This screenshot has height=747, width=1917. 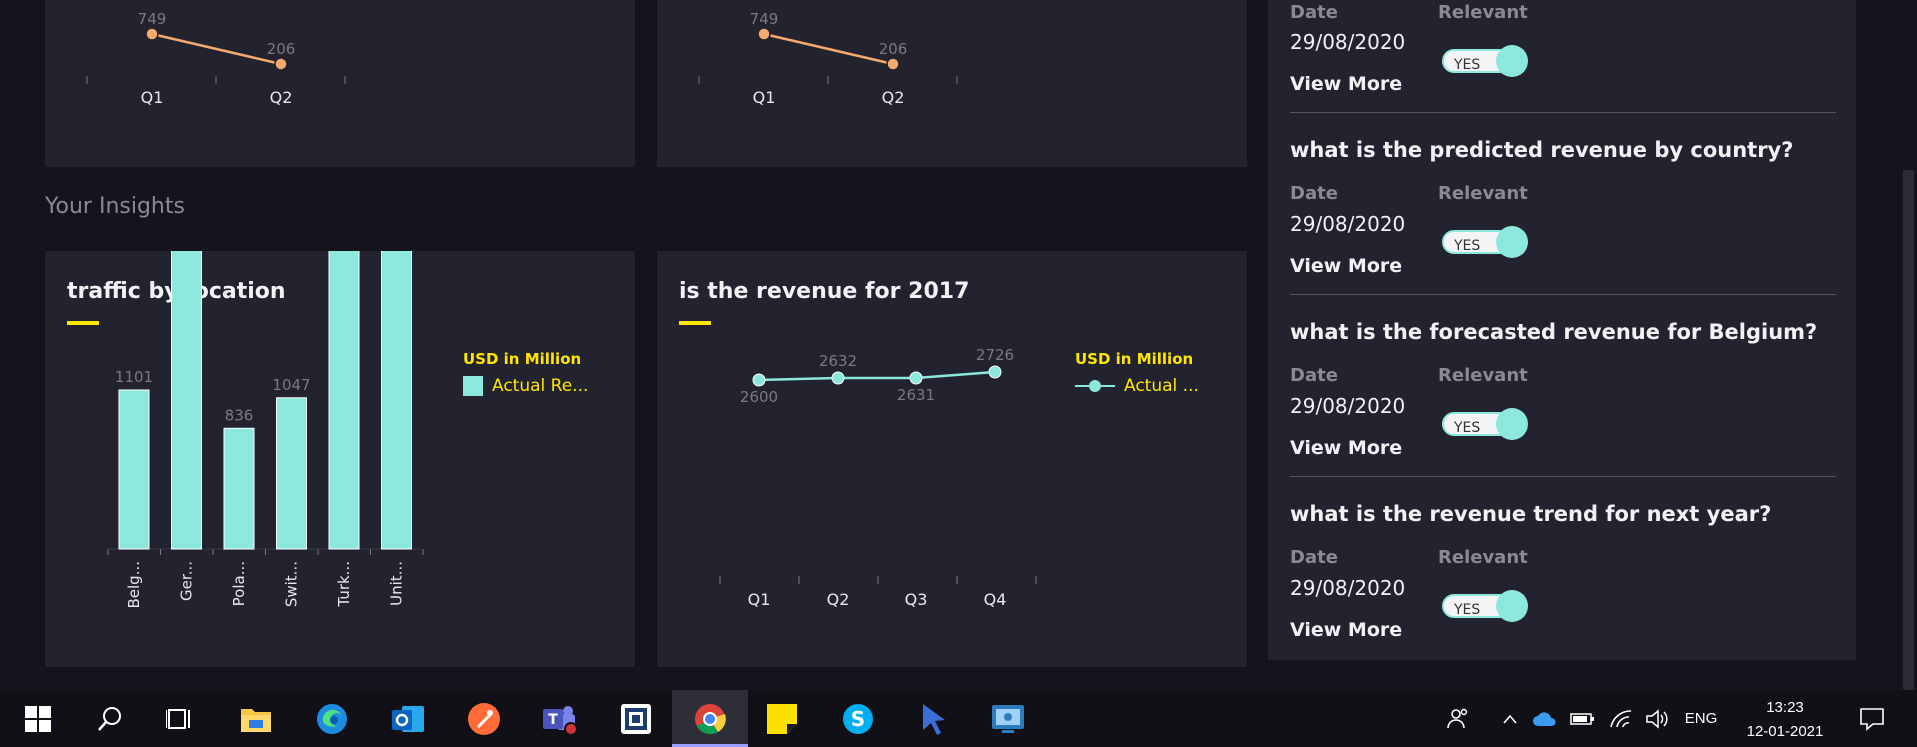 I want to click on onedrive-cloud-icon, so click(x=1544, y=718).